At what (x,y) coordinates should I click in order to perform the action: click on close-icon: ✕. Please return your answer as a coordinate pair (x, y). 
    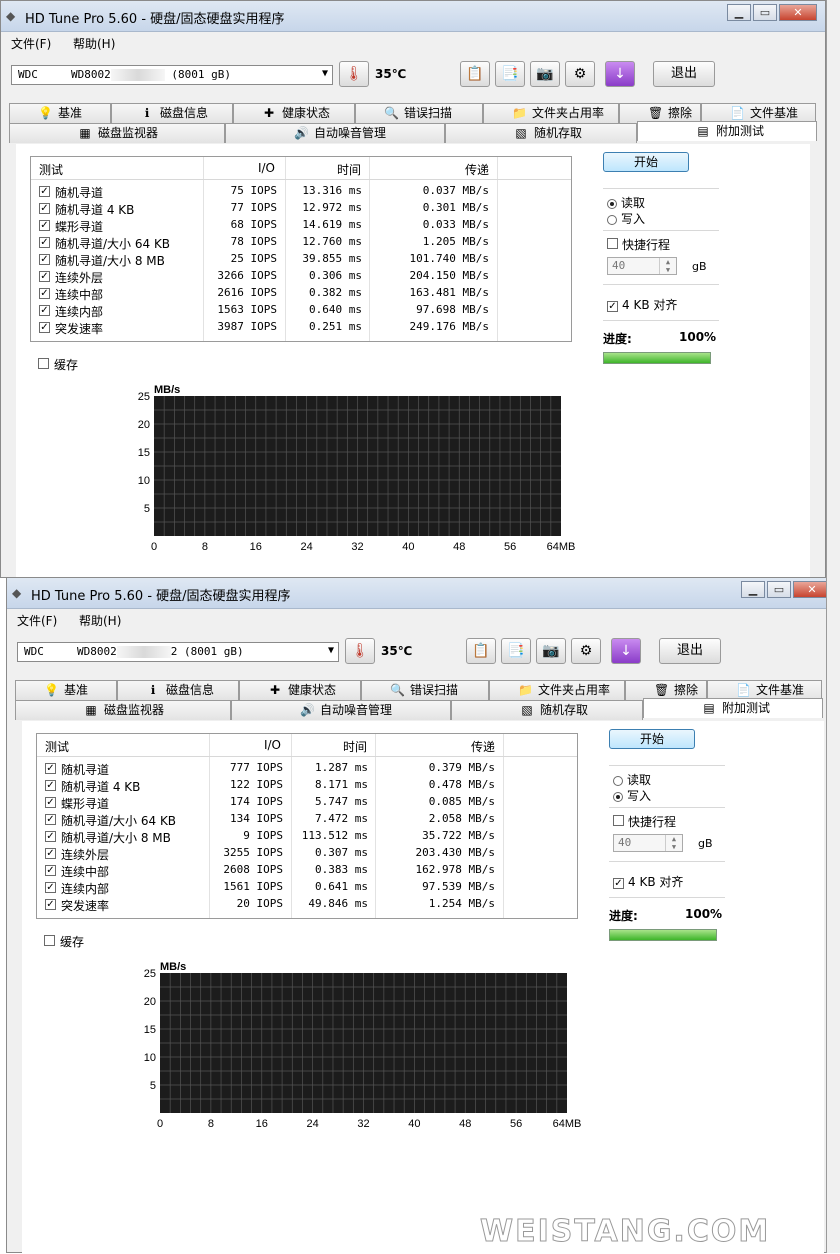
    Looking at the image, I should click on (798, 12).